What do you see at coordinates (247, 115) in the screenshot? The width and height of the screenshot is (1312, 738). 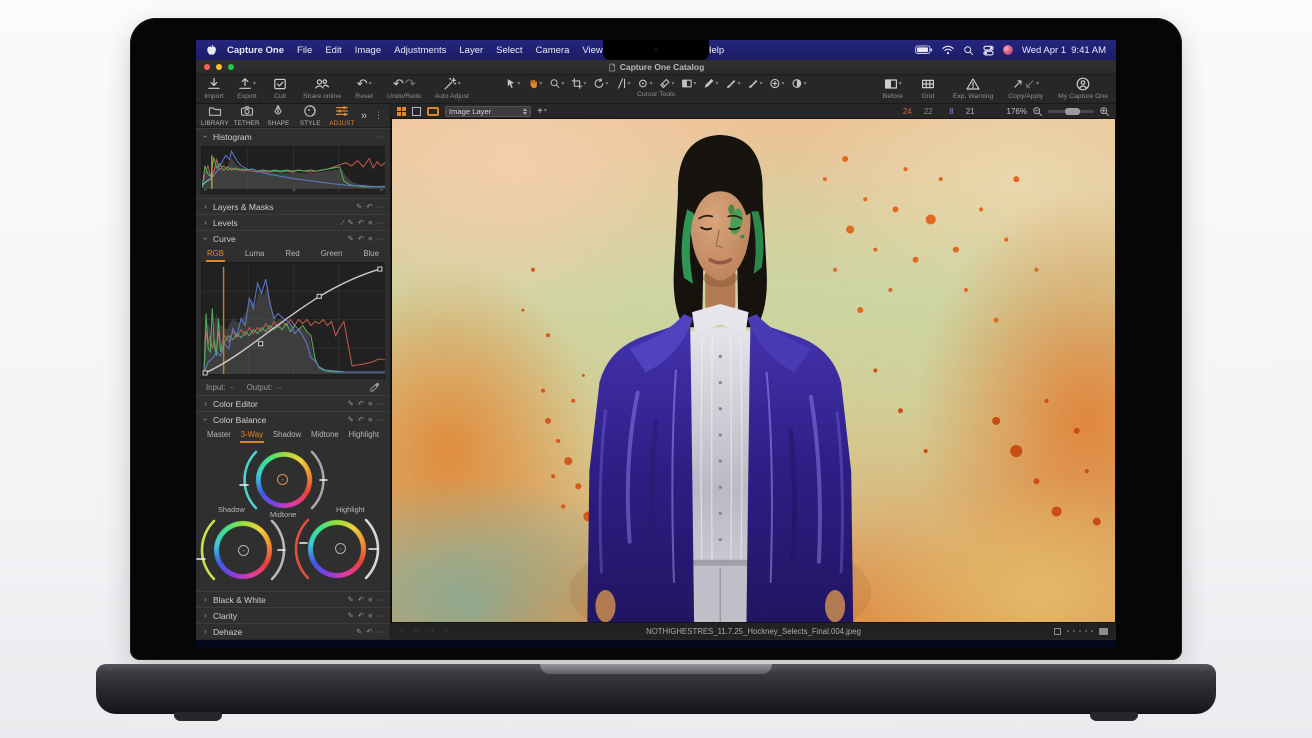 I see `tab-tether: TETHER` at bounding box center [247, 115].